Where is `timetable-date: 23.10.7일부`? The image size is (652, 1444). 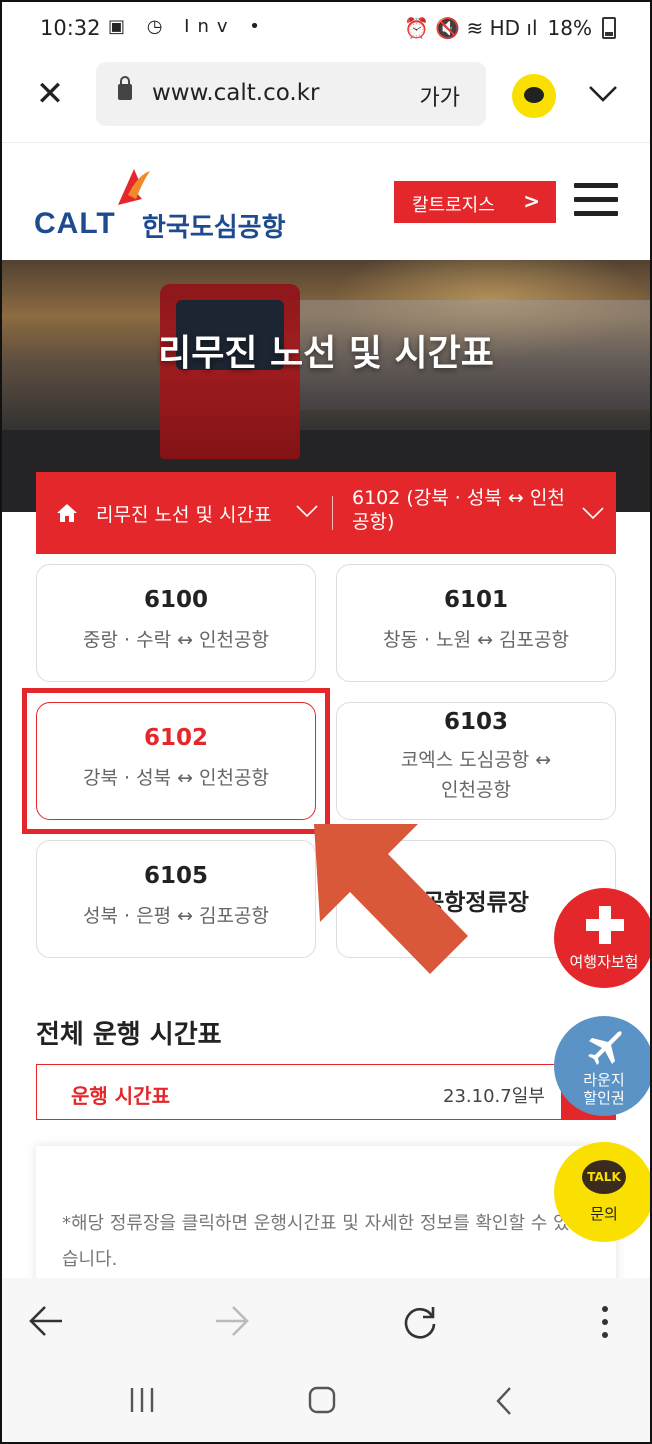
timetable-date: 23.10.7일부 is located at coordinates (494, 1096).